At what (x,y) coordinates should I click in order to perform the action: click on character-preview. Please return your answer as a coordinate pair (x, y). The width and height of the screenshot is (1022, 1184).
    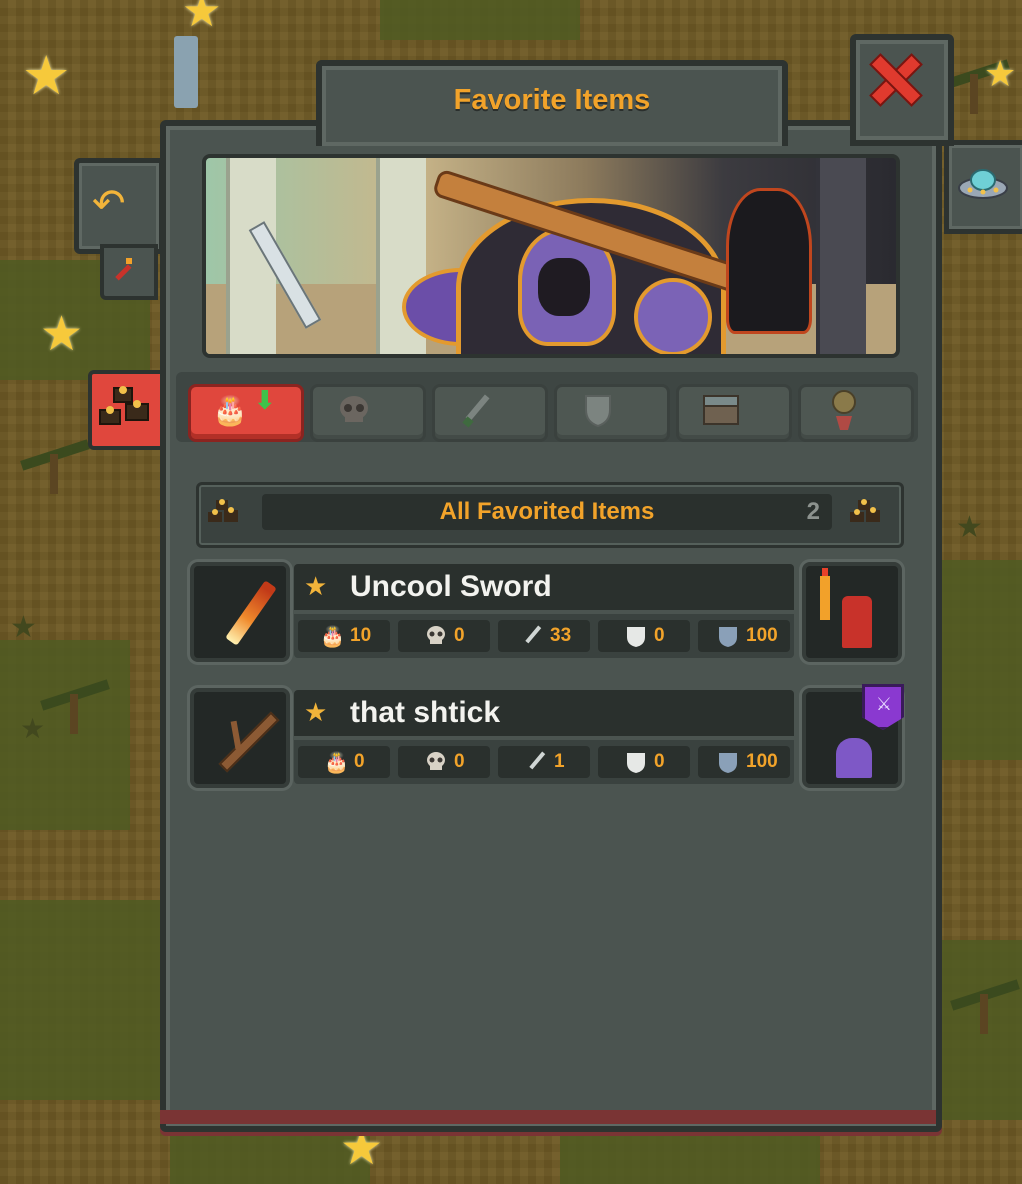
    Looking at the image, I should click on (852, 612).